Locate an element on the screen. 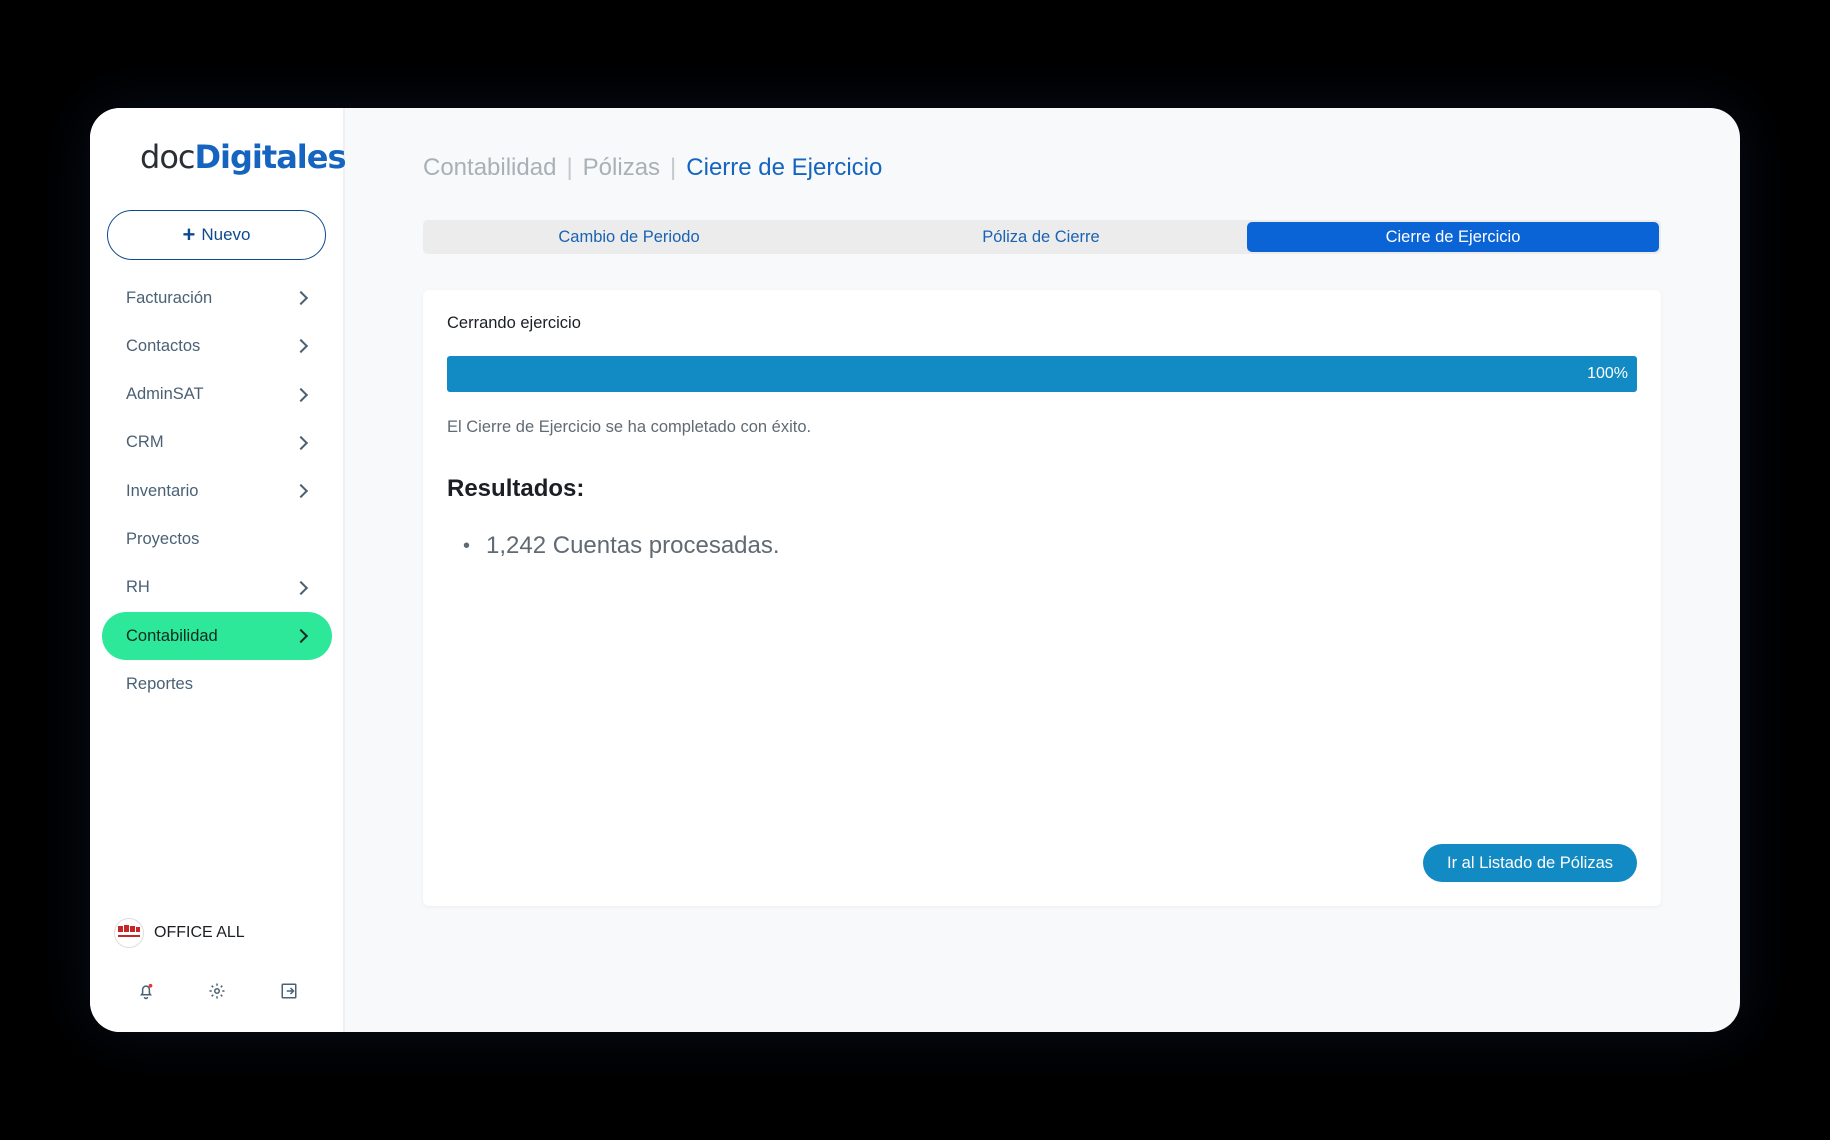 The image size is (1830, 1140). progress-fill is located at coordinates (1042, 374).